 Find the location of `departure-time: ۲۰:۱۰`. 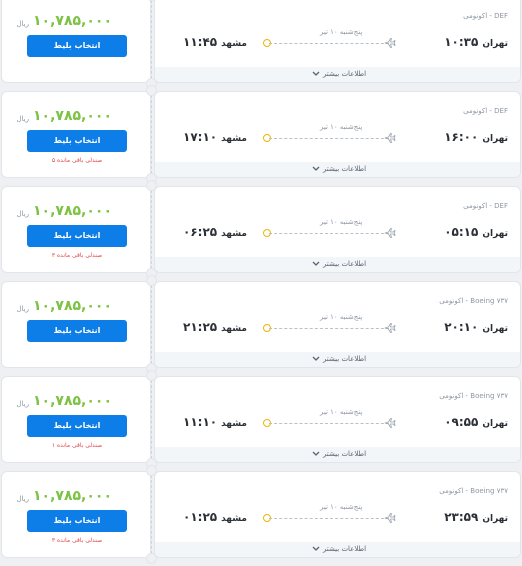

departure-time: ۲۰:۱۰ is located at coordinates (461, 327).